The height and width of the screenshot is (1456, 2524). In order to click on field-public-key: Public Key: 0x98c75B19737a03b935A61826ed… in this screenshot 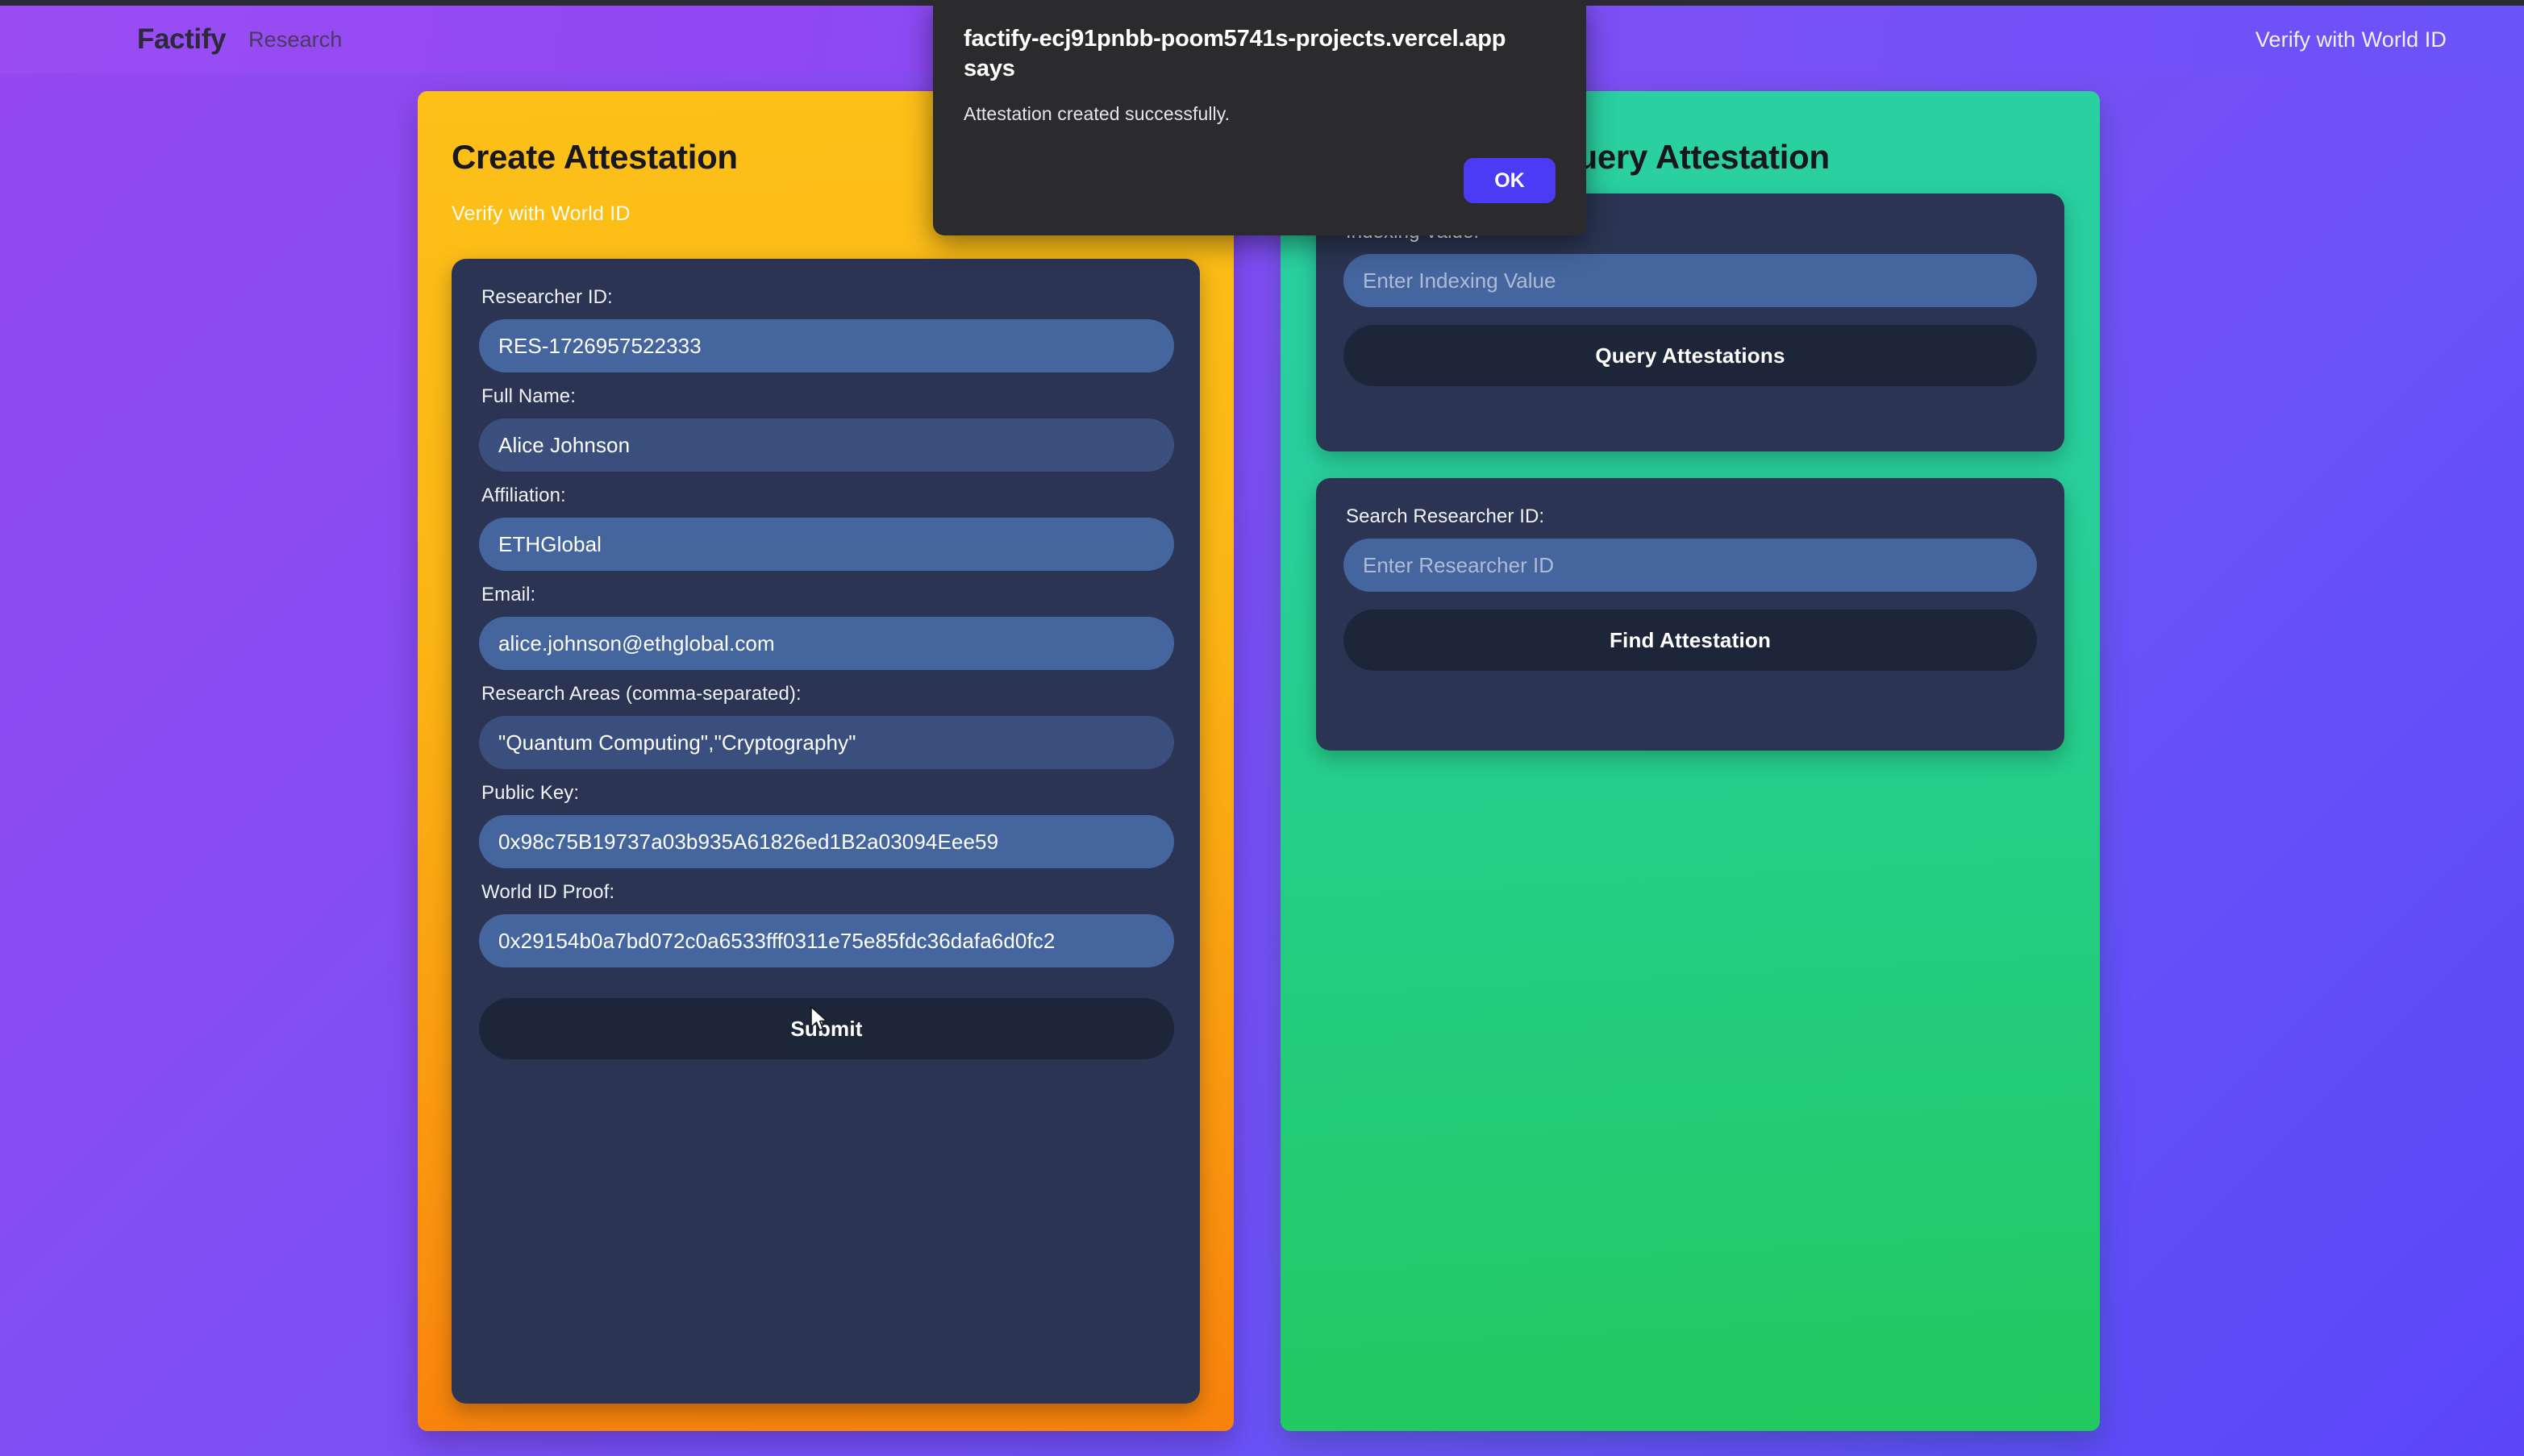, I will do `click(826, 825)`.